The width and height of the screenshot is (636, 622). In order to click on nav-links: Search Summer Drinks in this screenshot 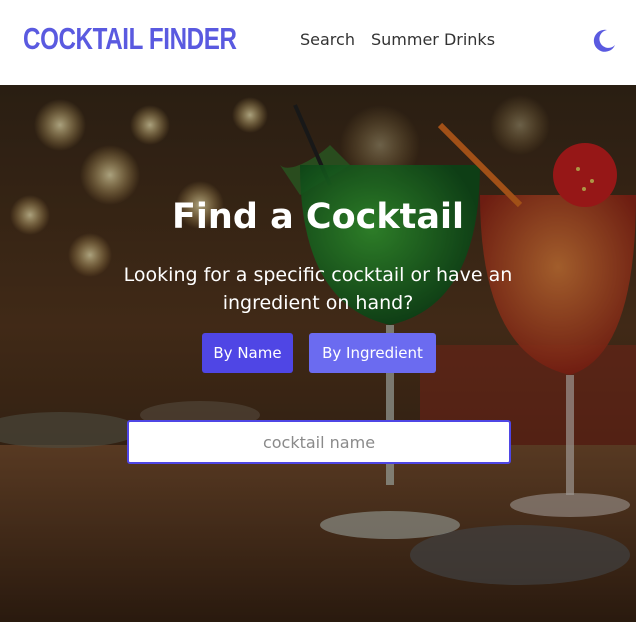, I will do `click(397, 40)`.